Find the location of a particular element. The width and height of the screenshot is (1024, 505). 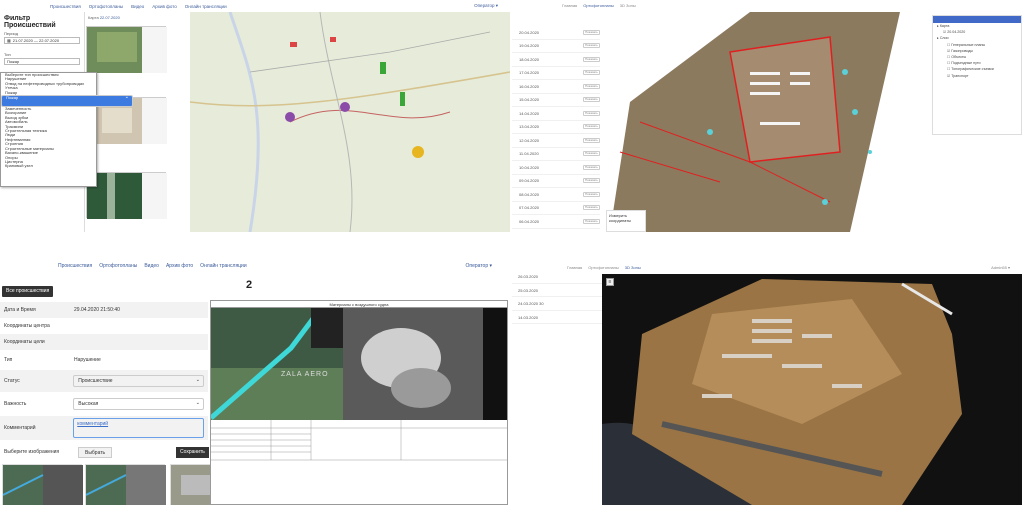

date-row: 16.04.2020 Показать is located at coordinates (558, 87).